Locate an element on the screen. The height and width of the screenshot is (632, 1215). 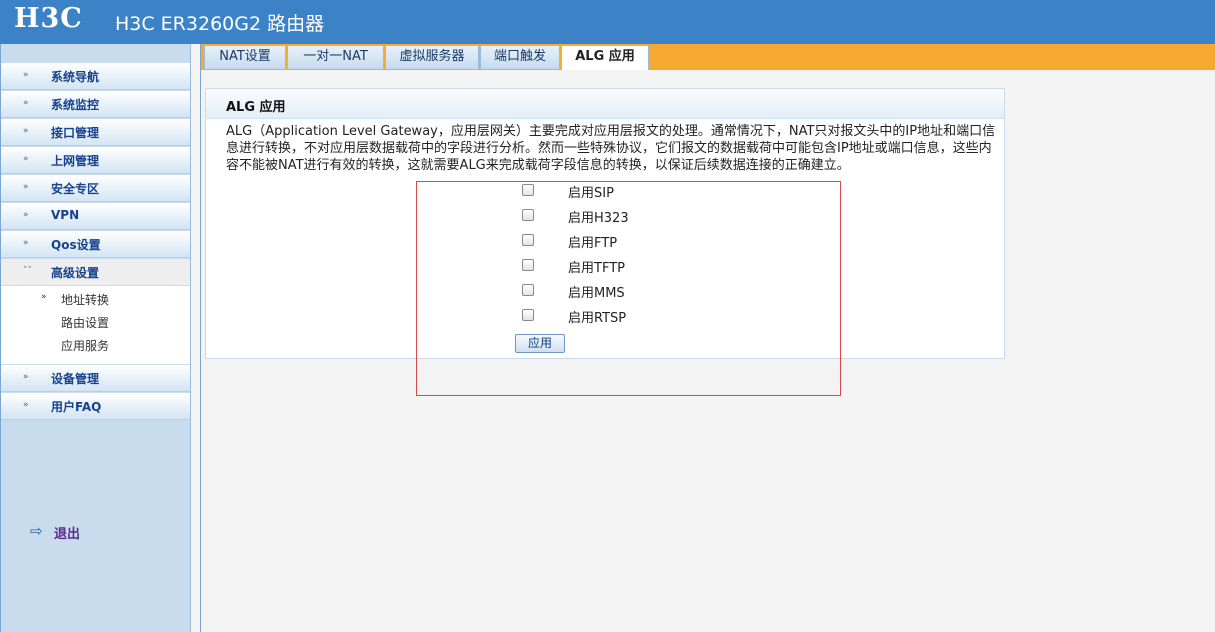
logout-icon: ⇨ is located at coordinates (36, 531).